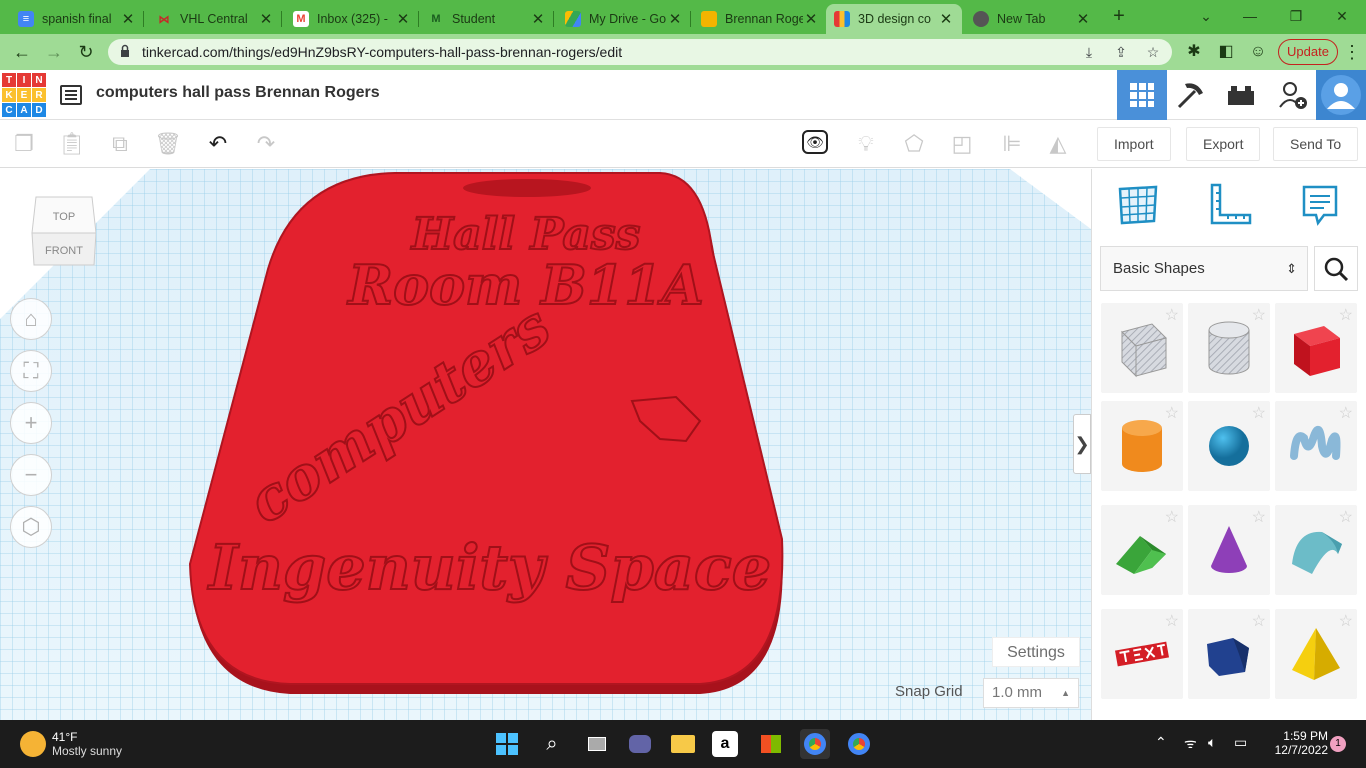 This screenshot has width=1366, height=768. Describe the element at coordinates (725, 744) in the screenshot. I see `amazon-button: a` at that location.